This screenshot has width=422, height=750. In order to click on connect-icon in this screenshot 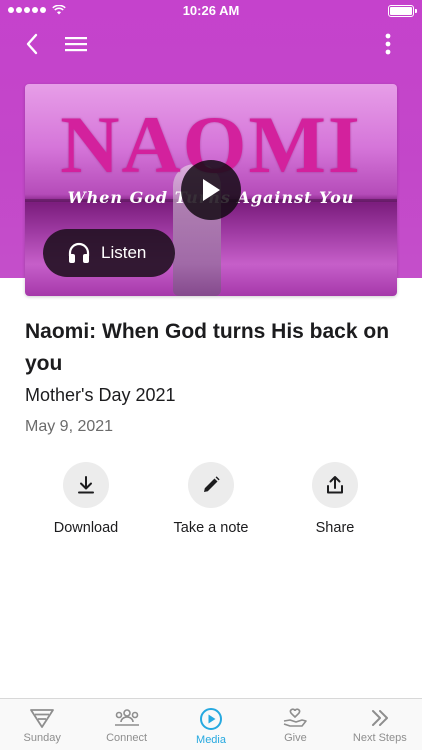, I will do `click(126, 717)`.